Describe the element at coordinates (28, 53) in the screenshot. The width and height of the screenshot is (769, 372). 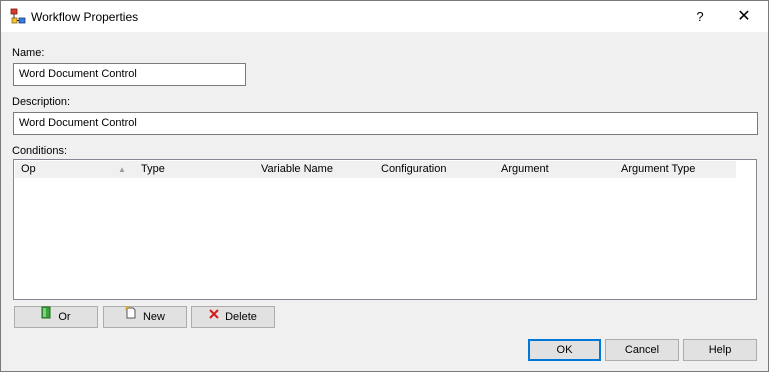
I see `name-label: Name:` at that location.